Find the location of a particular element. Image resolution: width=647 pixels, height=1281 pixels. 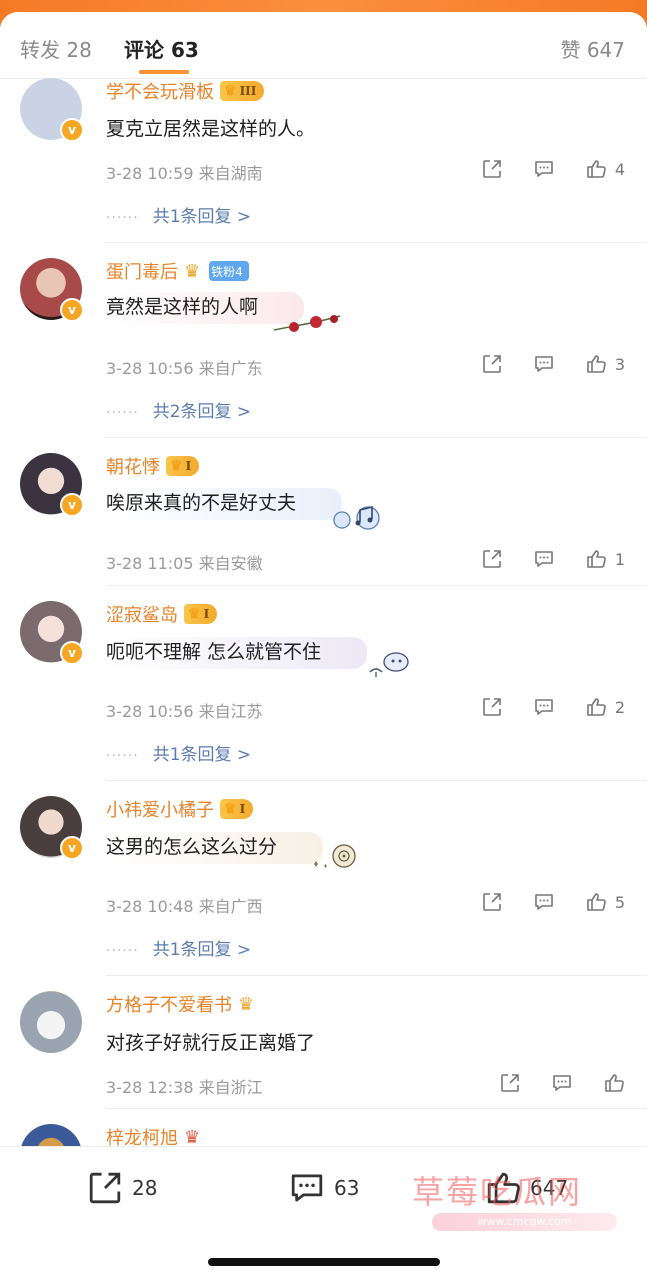

username: 小祎爱小橘子 is located at coordinates (160, 809).